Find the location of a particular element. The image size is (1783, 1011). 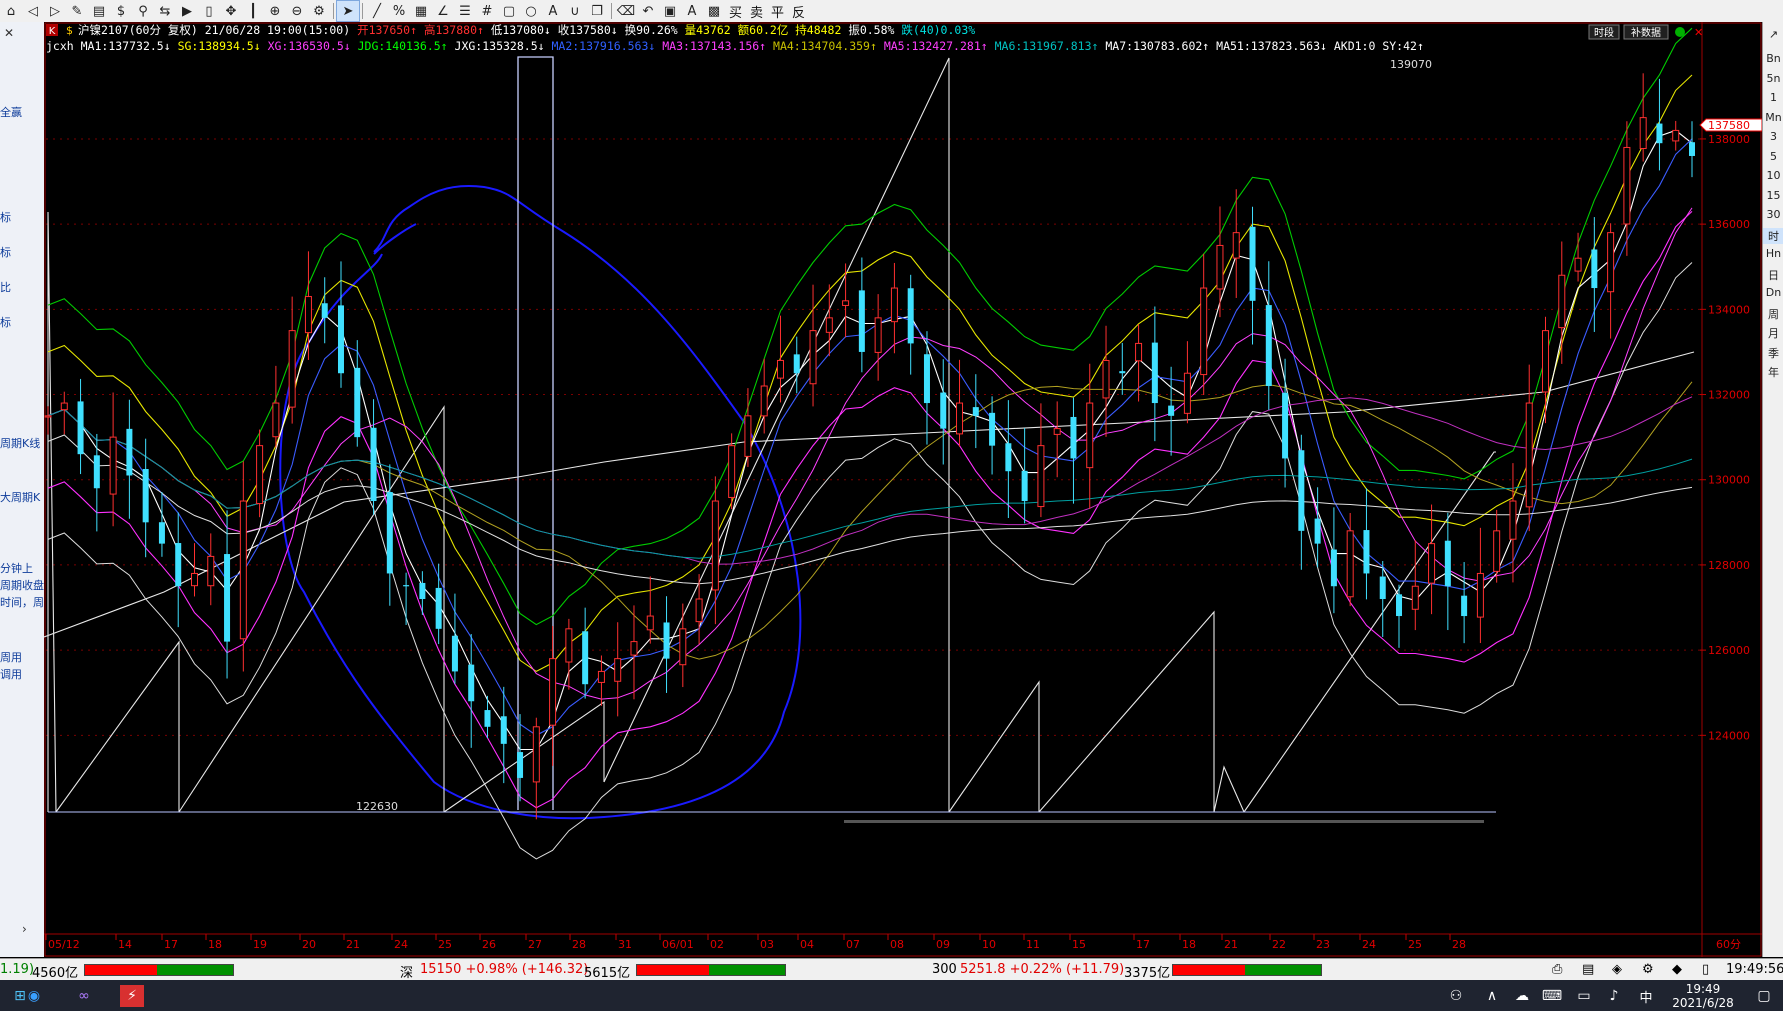

hash-icon: # is located at coordinates (487, 11).